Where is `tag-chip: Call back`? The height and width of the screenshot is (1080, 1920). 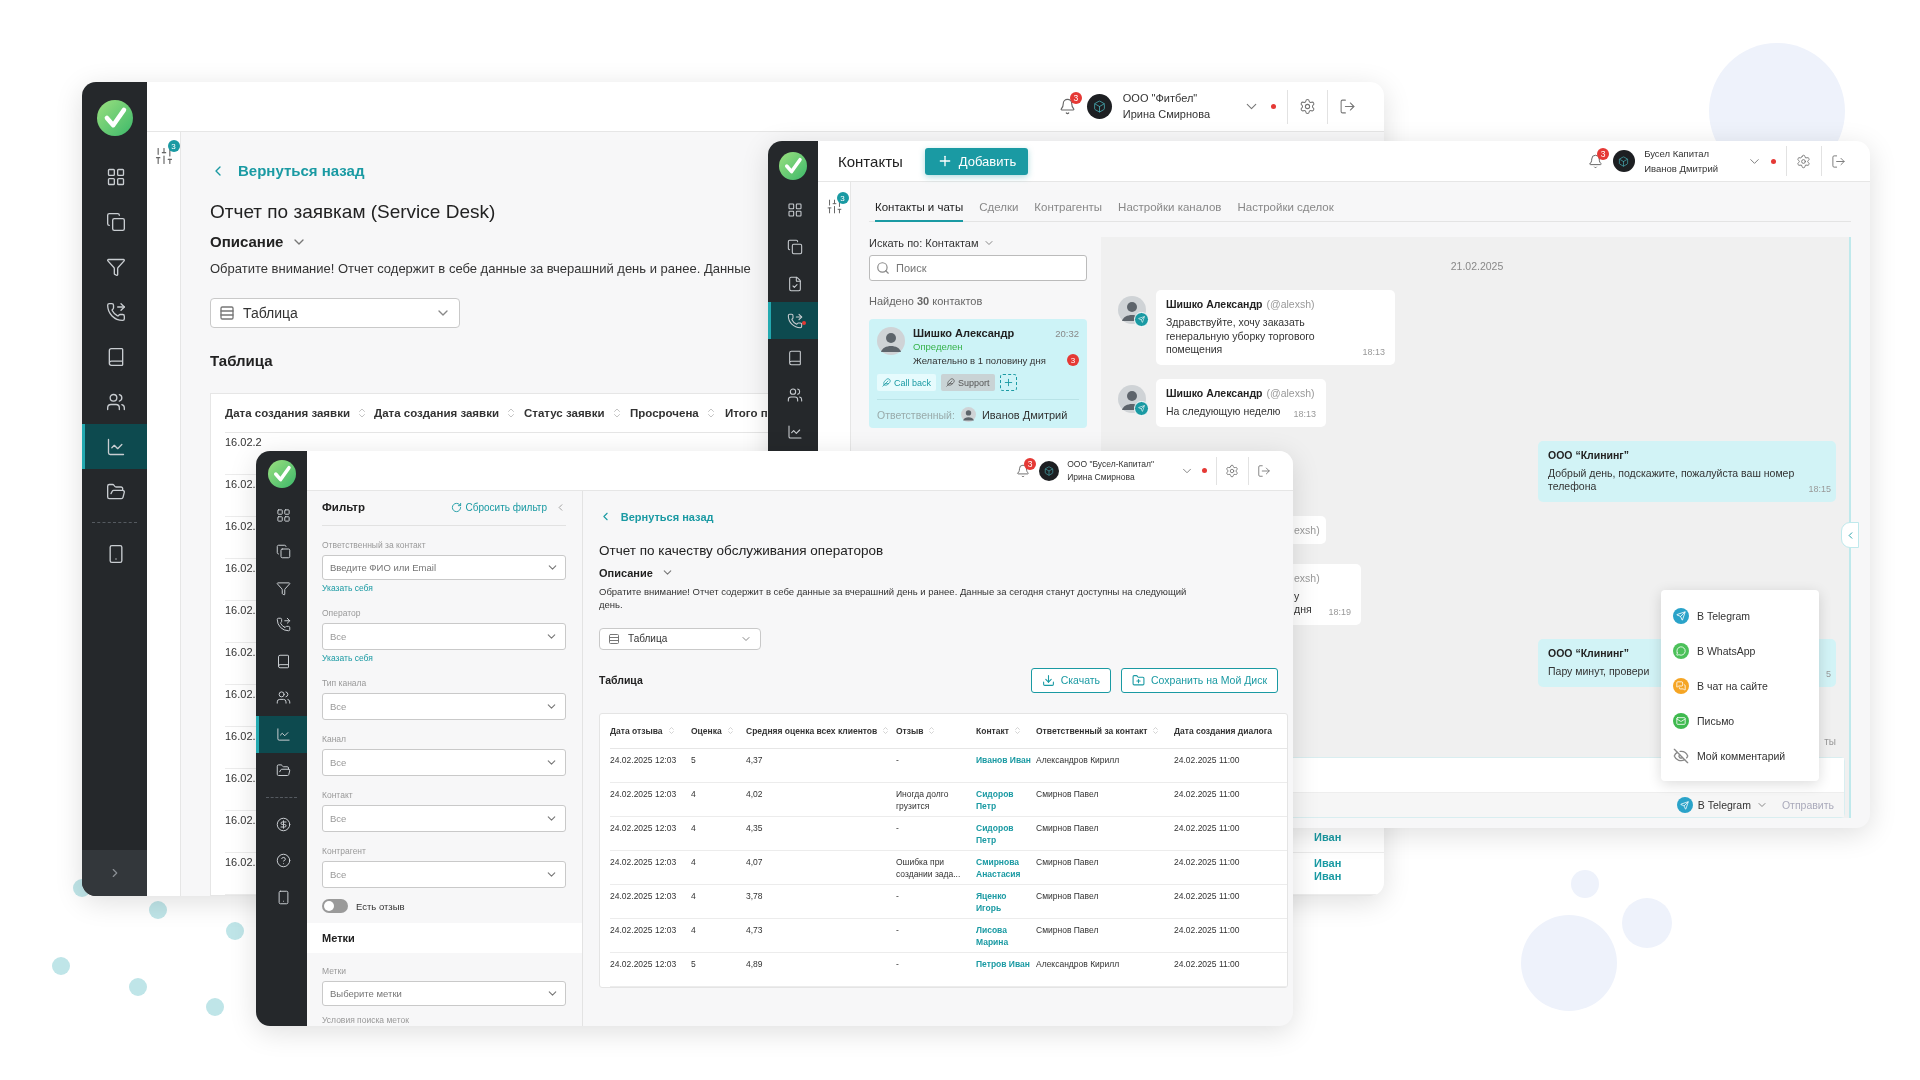
tag-chip: Call back is located at coordinates (906, 382).